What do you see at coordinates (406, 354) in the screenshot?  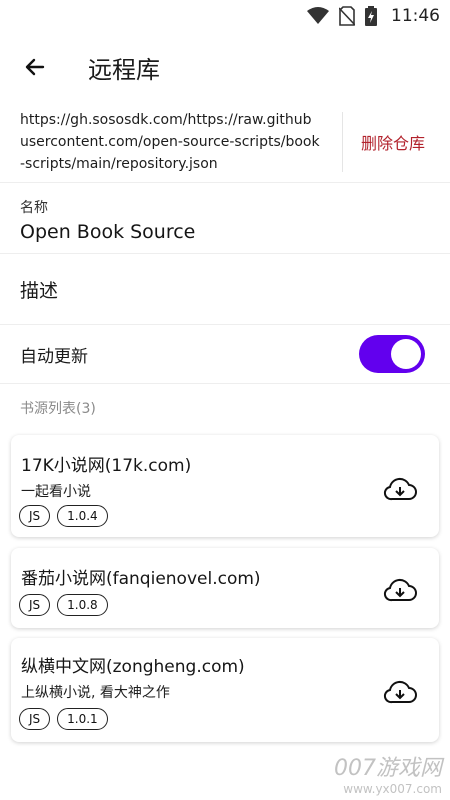 I see `toggle-knob` at bounding box center [406, 354].